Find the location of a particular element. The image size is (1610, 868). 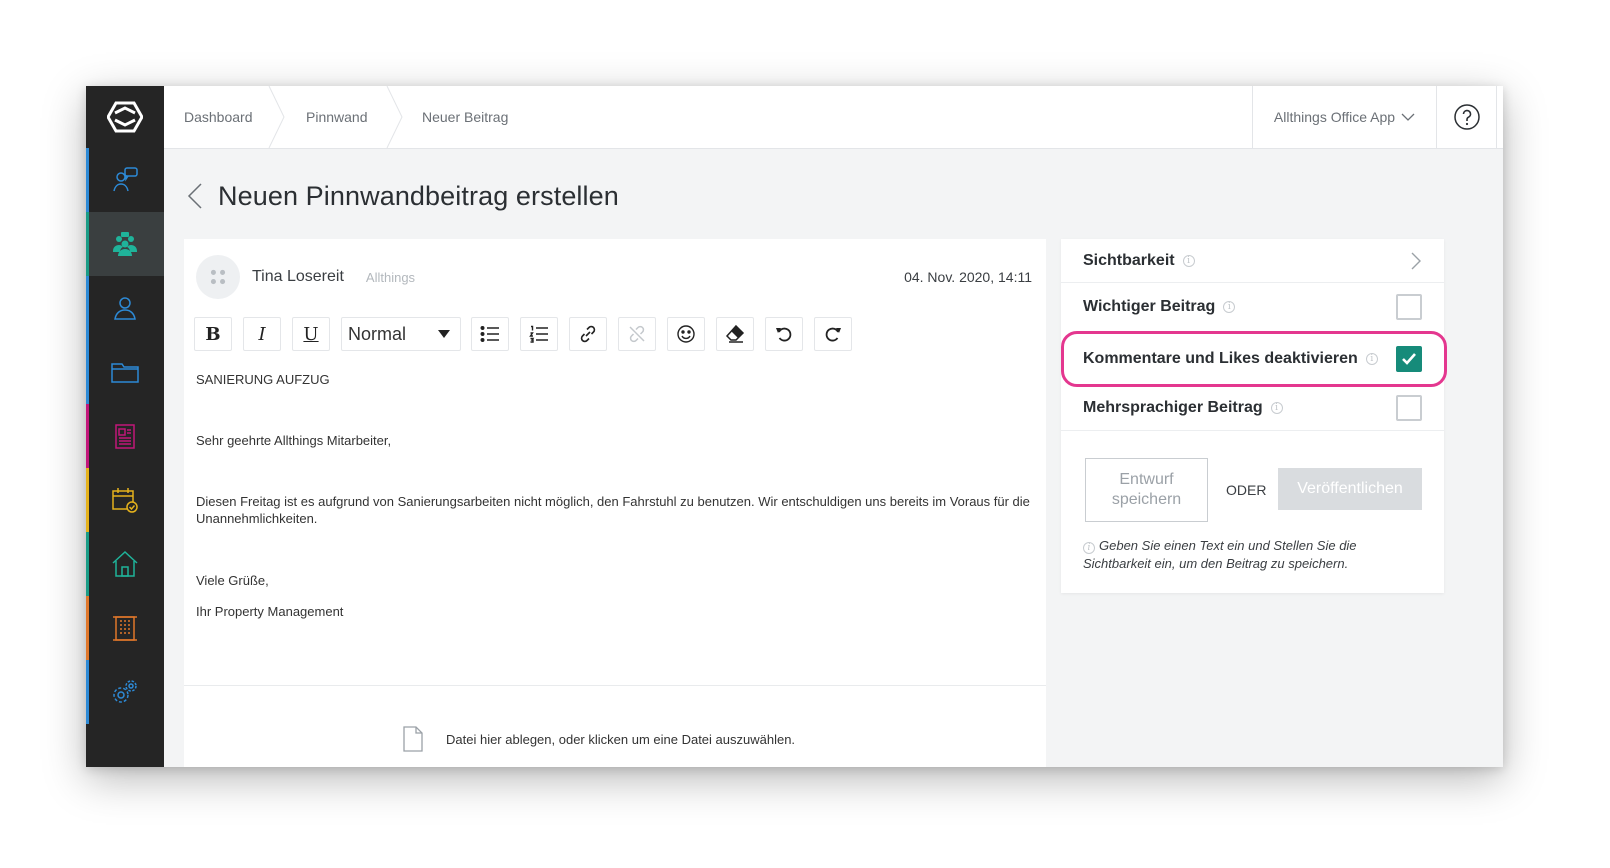

clear-format-button is located at coordinates (735, 334).